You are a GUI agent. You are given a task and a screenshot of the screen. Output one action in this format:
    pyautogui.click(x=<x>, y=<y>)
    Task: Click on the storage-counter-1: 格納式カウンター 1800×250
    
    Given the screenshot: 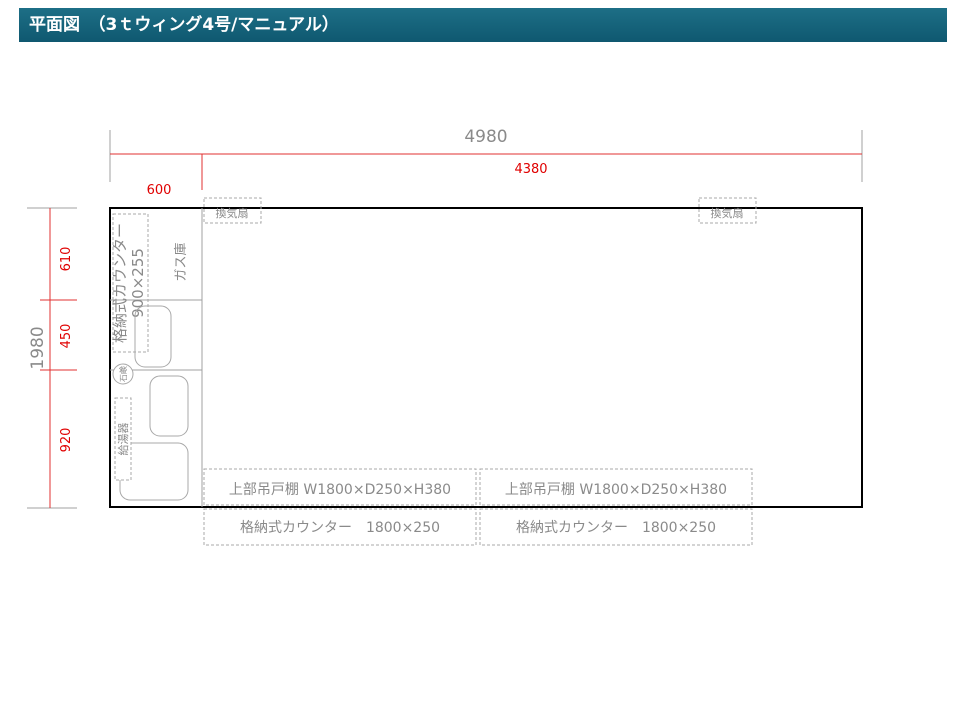 What is the action you would take?
    pyautogui.click(x=340, y=527)
    